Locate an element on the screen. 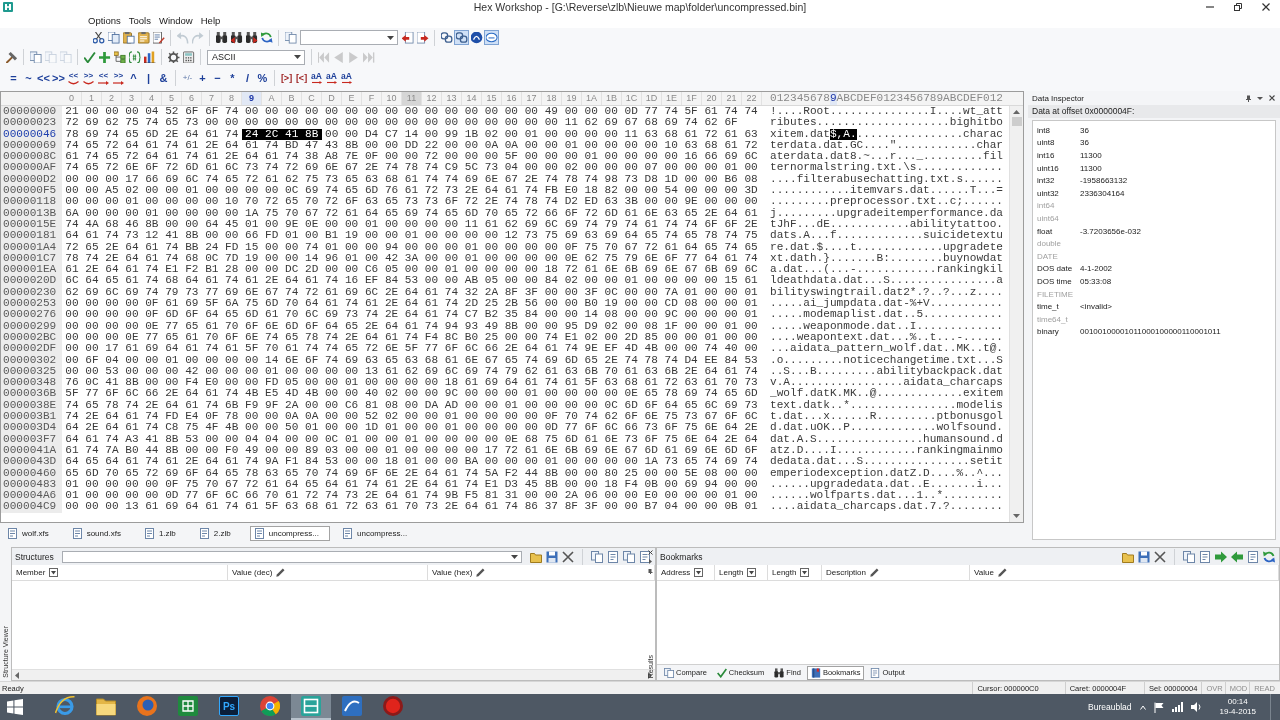 The width and height of the screenshot is (1280, 720). menu-item: Window is located at coordinates (175, 21).